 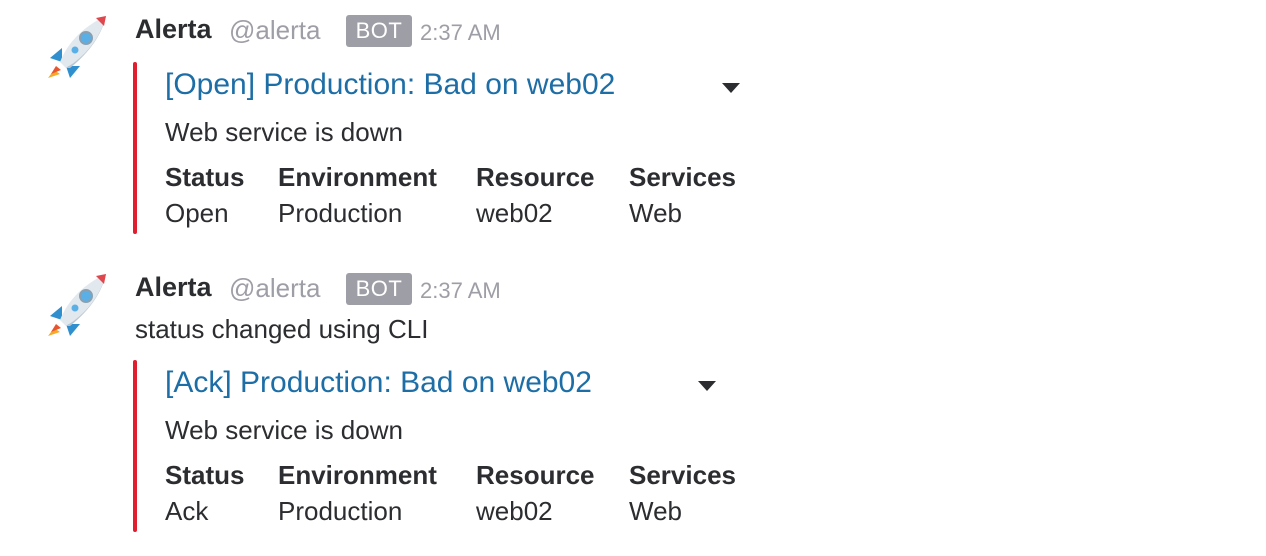 What do you see at coordinates (197, 213) in the screenshot?
I see `field-value: Open` at bounding box center [197, 213].